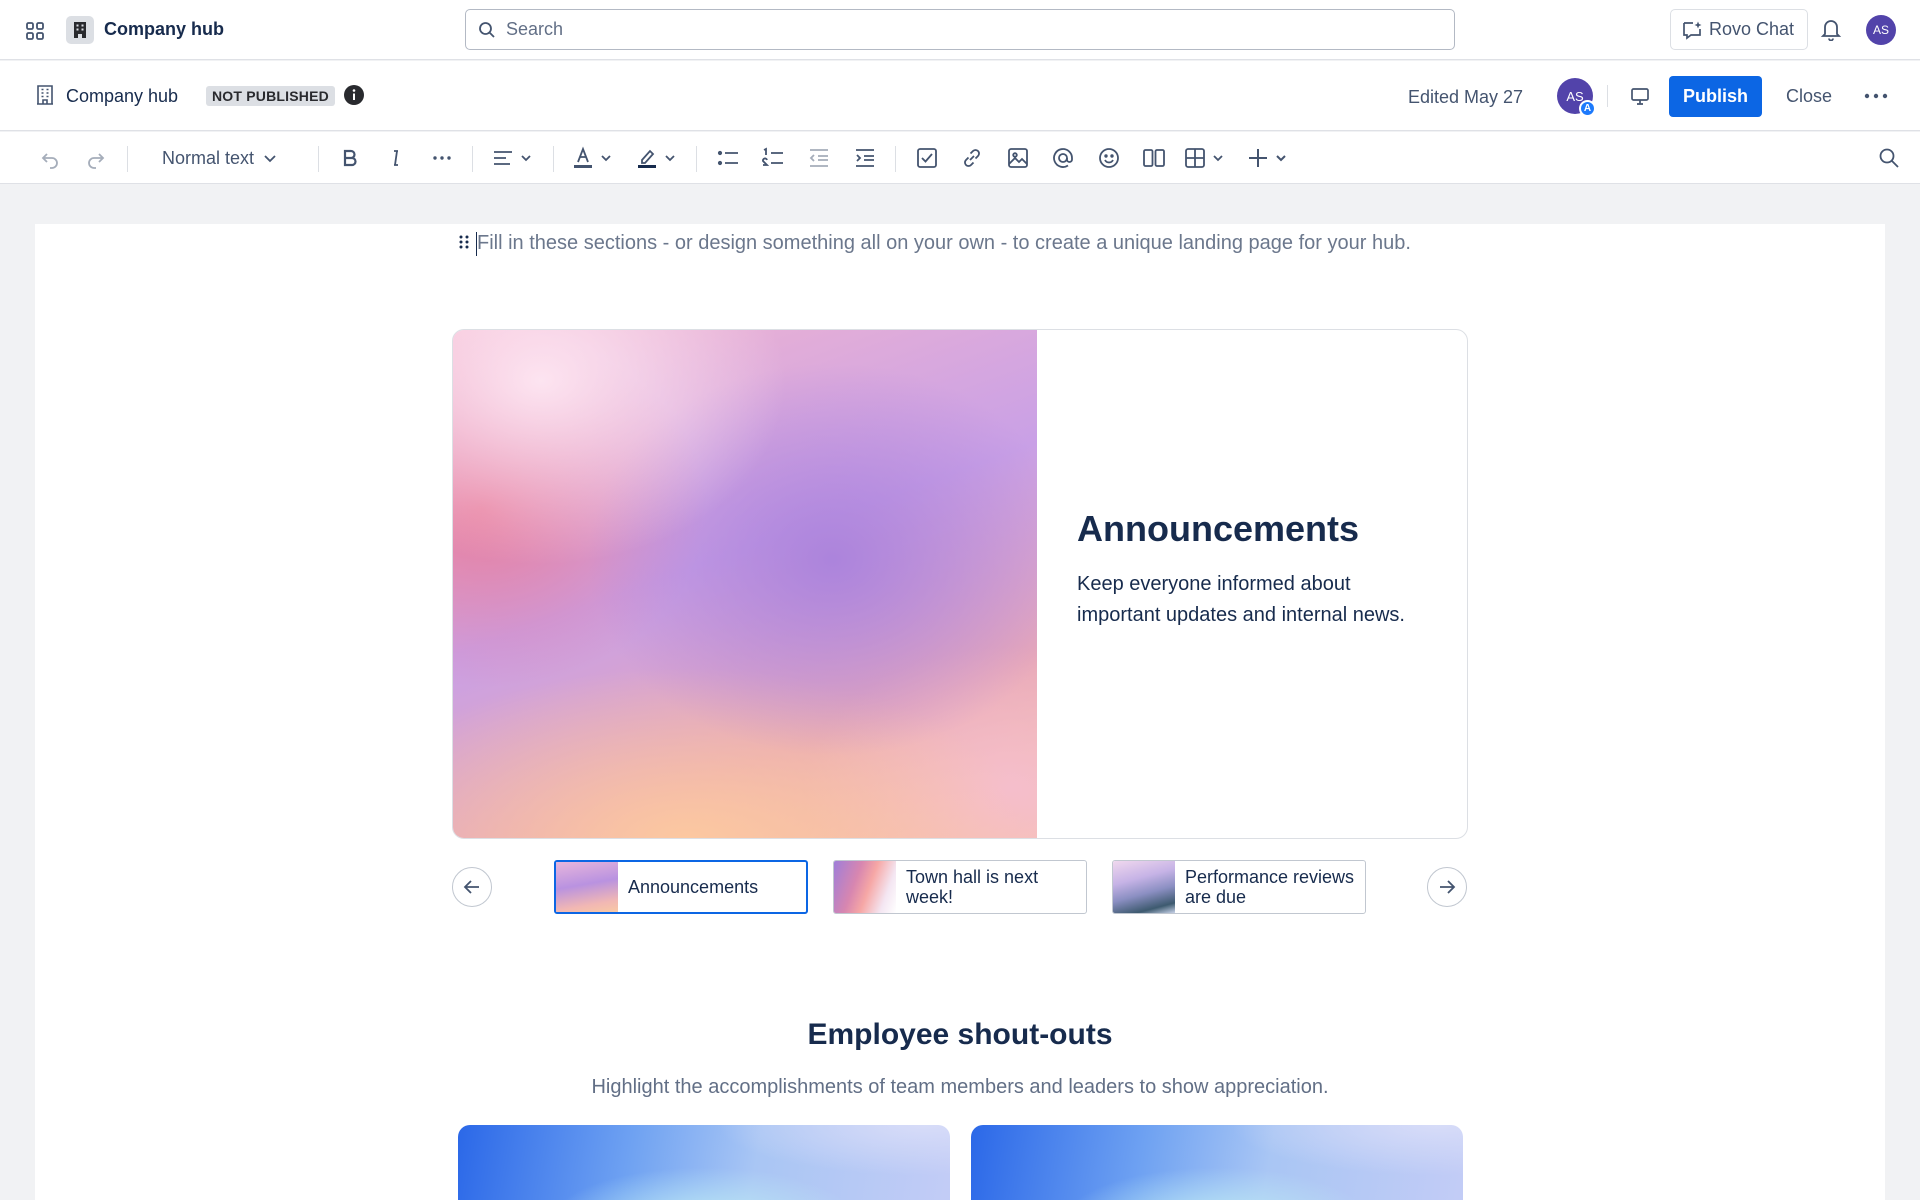  I want to click on rovo-chat-label: Rovo Chat, so click(1752, 29).